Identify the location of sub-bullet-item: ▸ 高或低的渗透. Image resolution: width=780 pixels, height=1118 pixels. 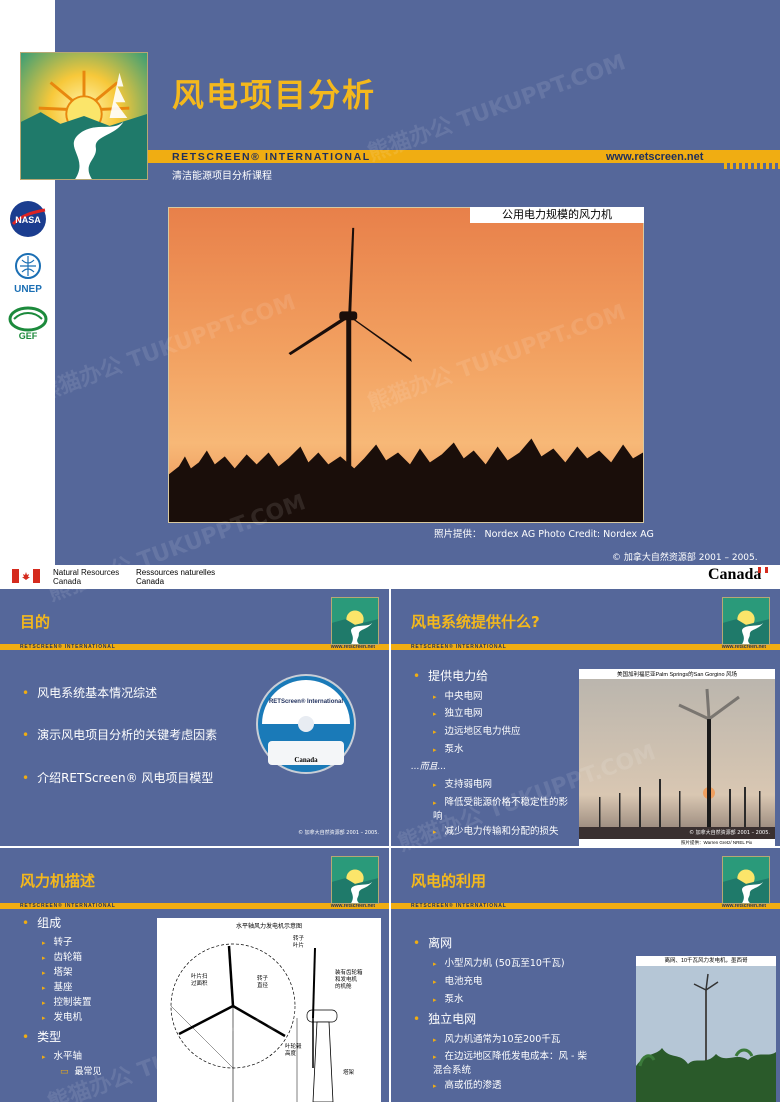
(467, 1085).